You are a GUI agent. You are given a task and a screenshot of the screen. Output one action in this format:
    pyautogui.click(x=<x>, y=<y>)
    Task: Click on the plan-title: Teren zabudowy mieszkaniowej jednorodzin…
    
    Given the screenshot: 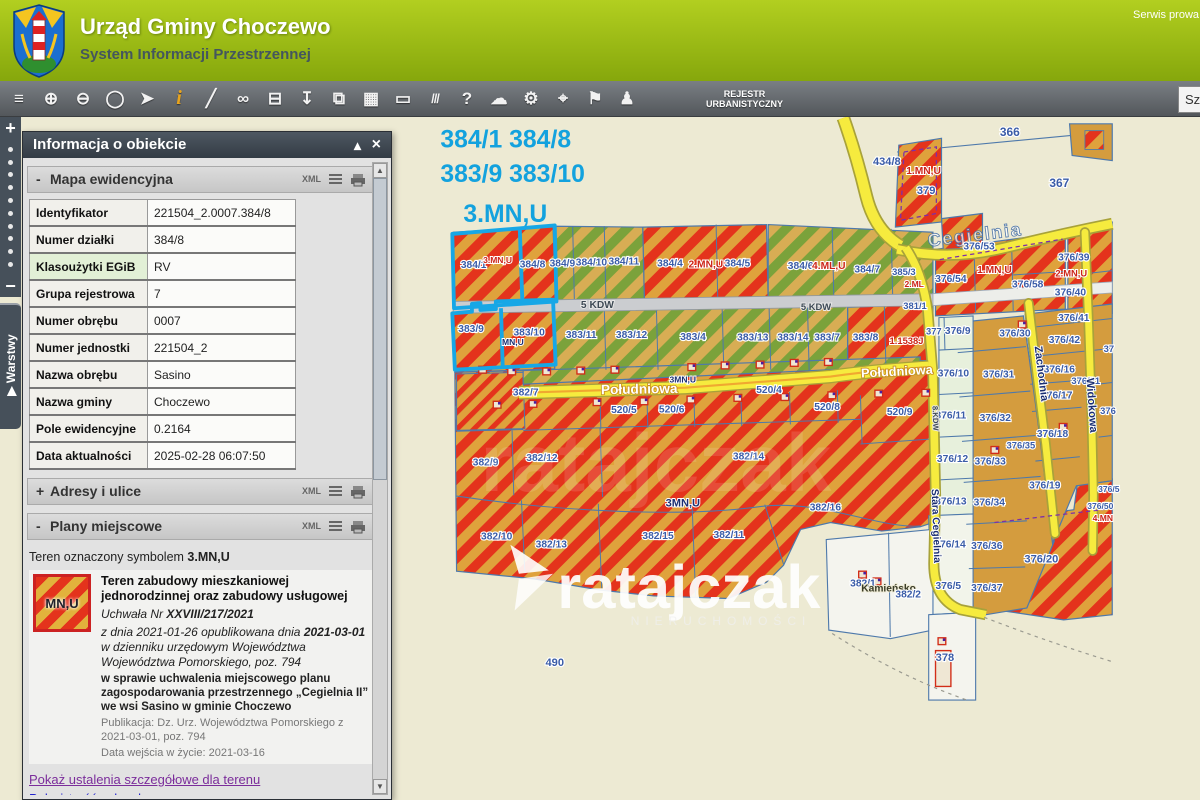 What is the action you would take?
    pyautogui.click(x=224, y=588)
    